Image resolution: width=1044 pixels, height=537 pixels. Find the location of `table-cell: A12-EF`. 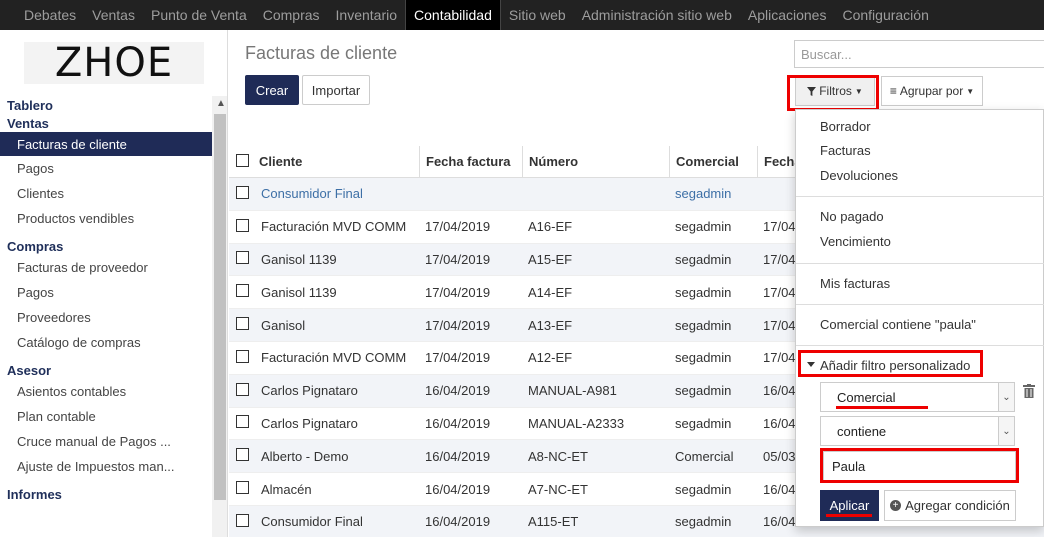

table-cell: A12-EF is located at coordinates (550, 358).